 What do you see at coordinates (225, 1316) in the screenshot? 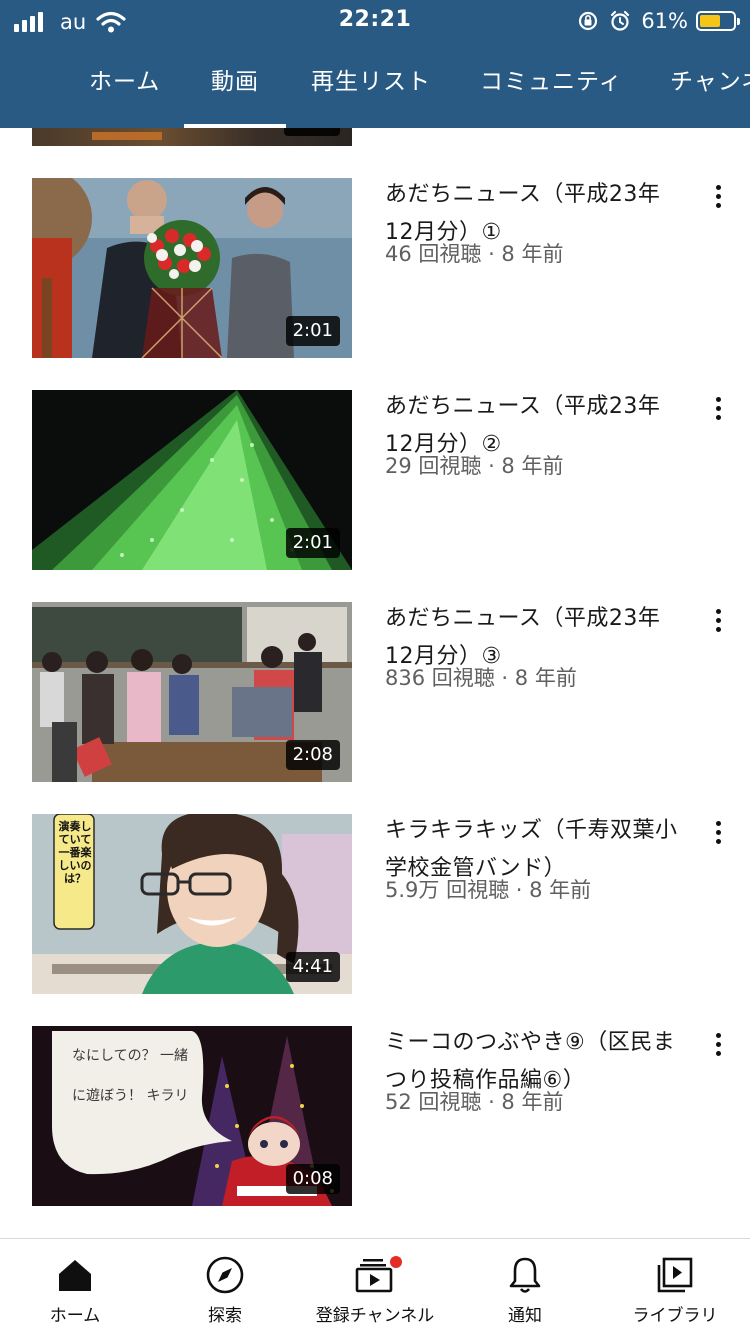
I see `nav-explore-label: 探索` at bounding box center [225, 1316].